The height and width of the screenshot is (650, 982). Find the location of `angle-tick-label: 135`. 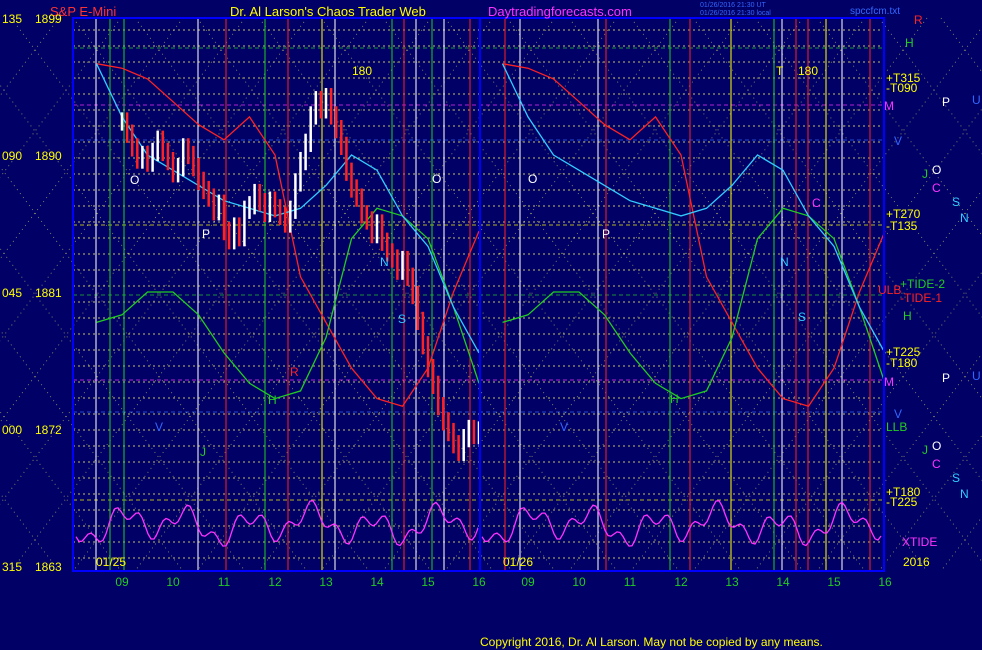

angle-tick-label: 135 is located at coordinates (12, 19).